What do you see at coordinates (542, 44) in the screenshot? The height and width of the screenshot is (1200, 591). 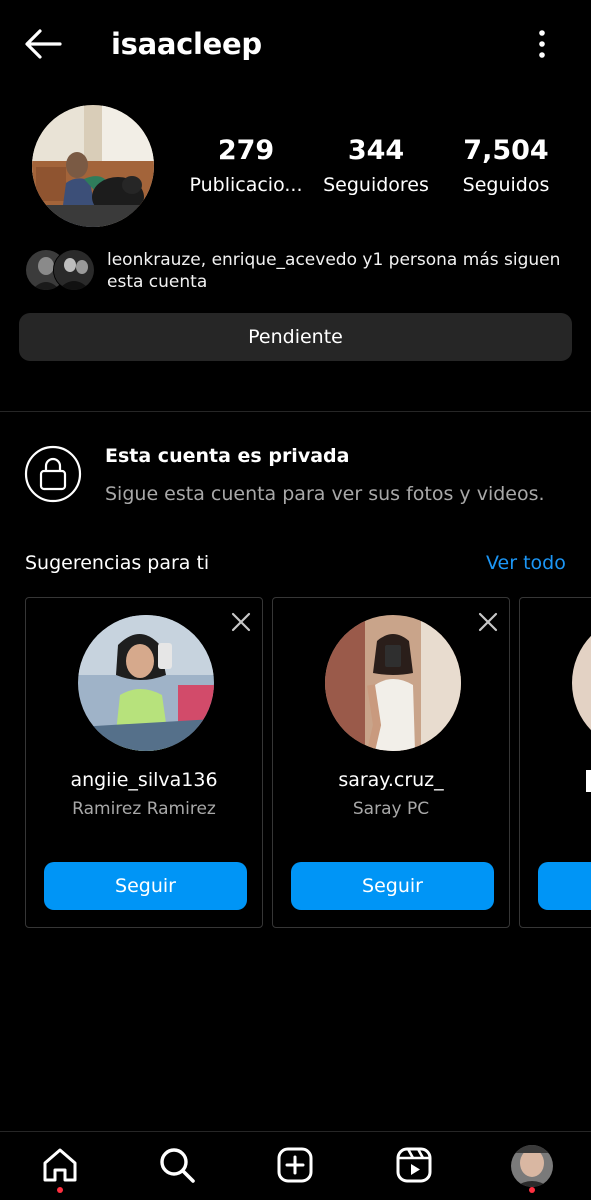 I see `more-options-icon` at bounding box center [542, 44].